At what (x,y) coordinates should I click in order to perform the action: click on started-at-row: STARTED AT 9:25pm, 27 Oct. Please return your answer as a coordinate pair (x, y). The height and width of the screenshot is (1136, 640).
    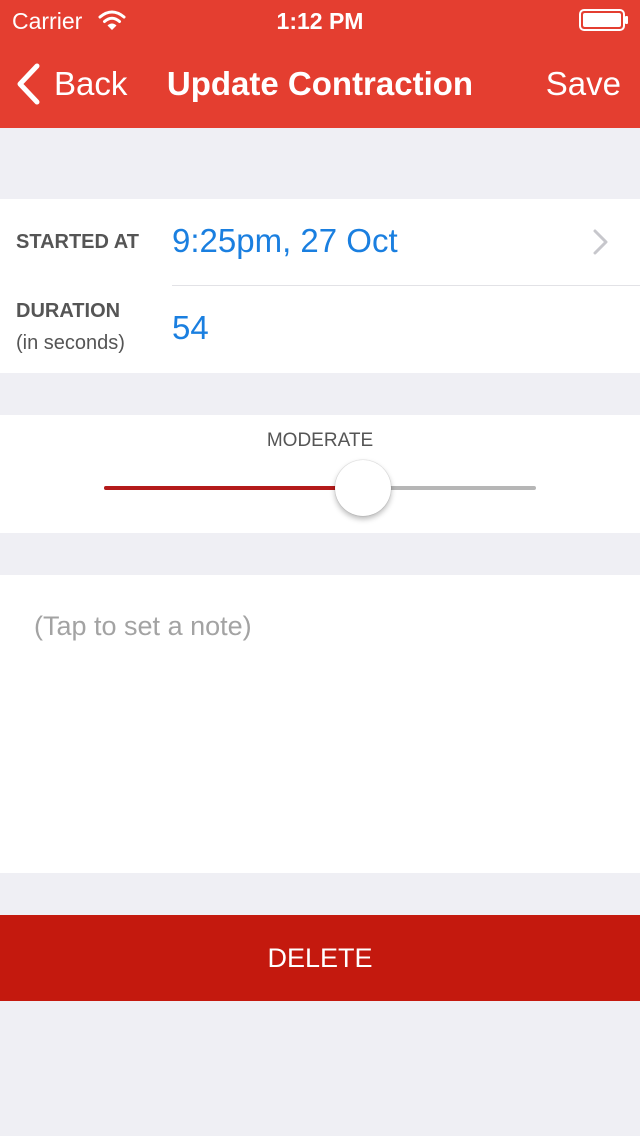
    Looking at the image, I should click on (320, 242).